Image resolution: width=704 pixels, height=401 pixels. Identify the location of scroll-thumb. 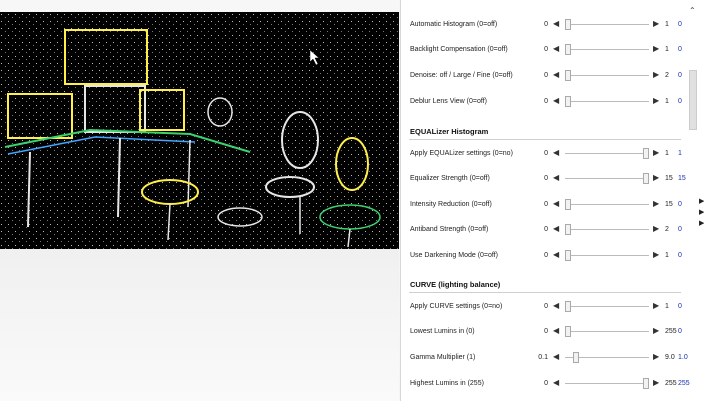
(693, 100).